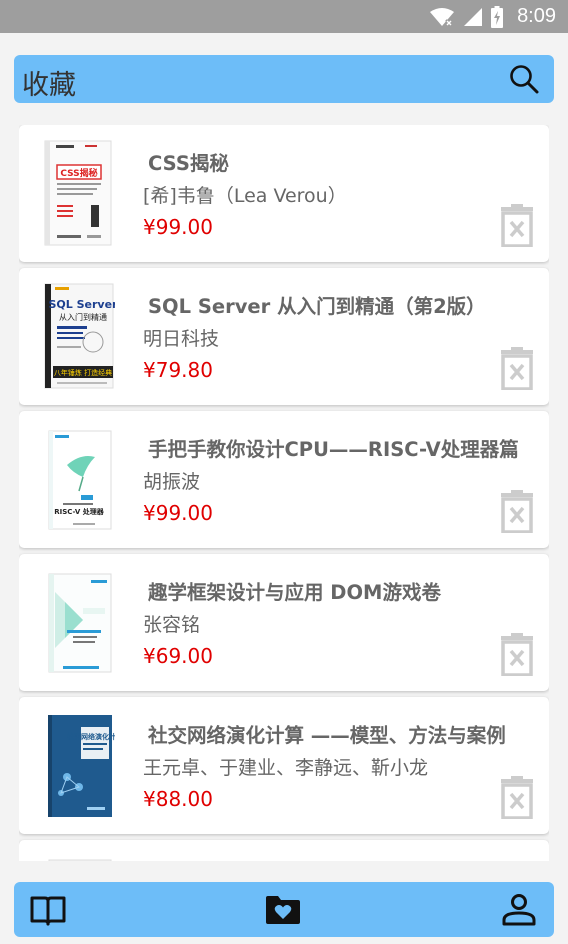 The height and width of the screenshot is (944, 568). I want to click on book-author: 王元卓、于建业、李静远、靳小龙, so click(286, 768).